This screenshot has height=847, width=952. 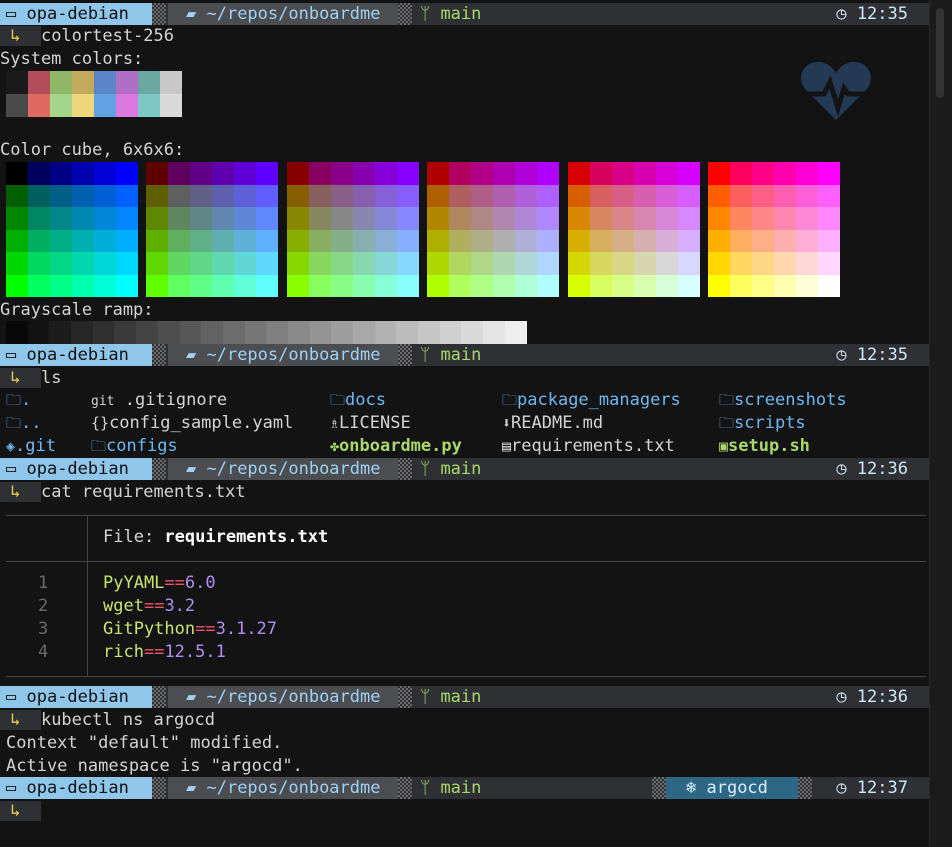 What do you see at coordinates (882, 697) in the screenshot?
I see `time-text: 12:36` at bounding box center [882, 697].